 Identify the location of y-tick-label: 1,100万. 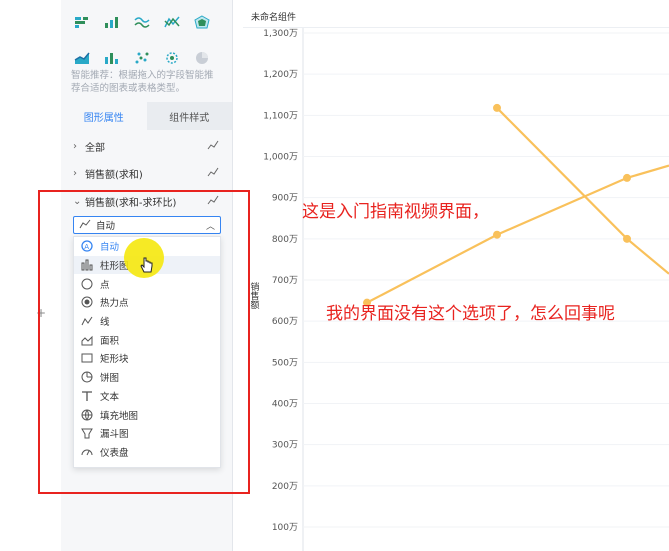
(280, 116).